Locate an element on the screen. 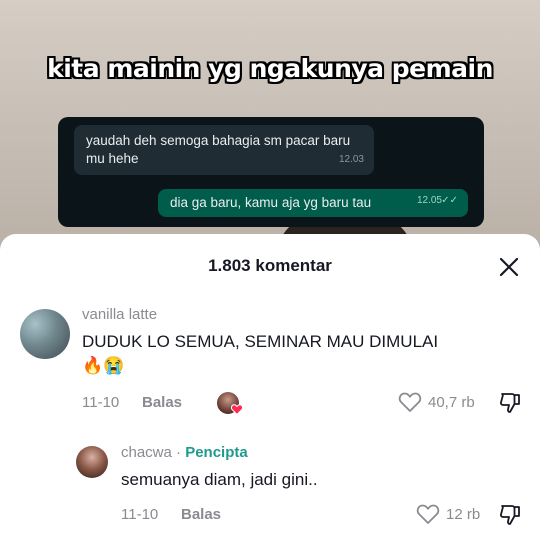  like-group: 40,7 rb is located at coordinates (436, 402).